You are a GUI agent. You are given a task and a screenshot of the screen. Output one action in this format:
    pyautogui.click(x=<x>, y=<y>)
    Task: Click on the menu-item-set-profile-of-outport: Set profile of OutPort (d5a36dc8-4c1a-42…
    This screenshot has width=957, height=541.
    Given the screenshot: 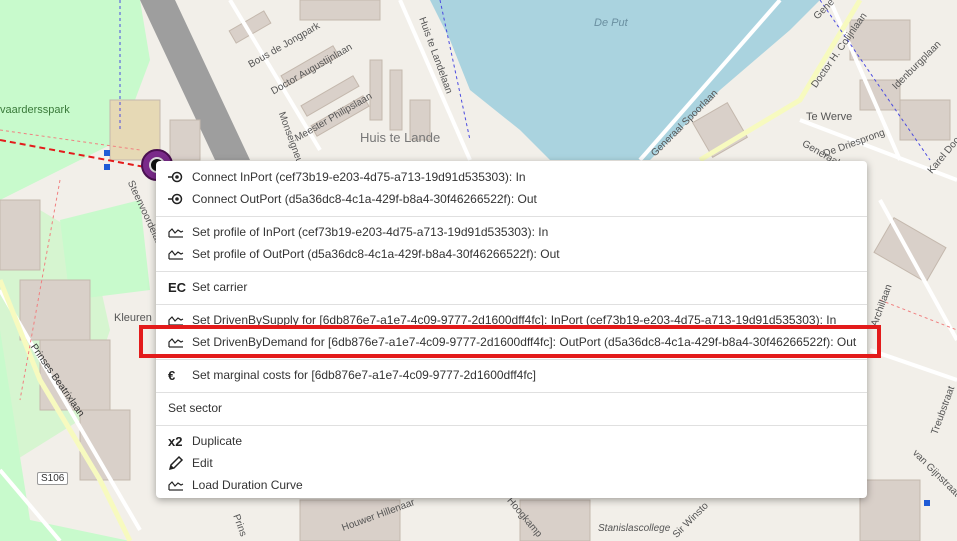 What is the action you would take?
    pyautogui.click(x=514, y=254)
    